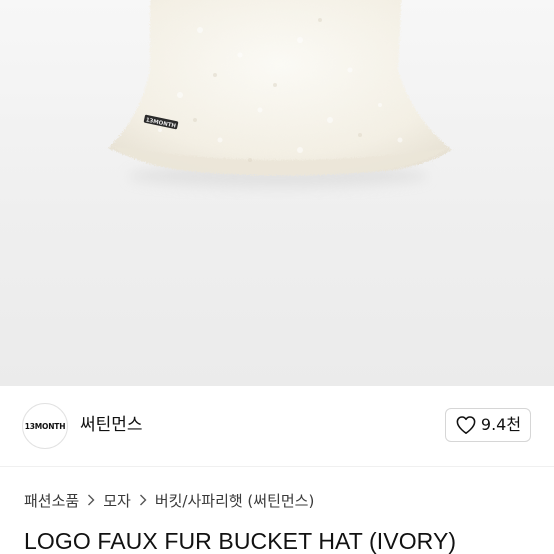  I want to click on product-title: LOGO FAUX FUR BUCKET HAT (IVORY), so click(240, 541).